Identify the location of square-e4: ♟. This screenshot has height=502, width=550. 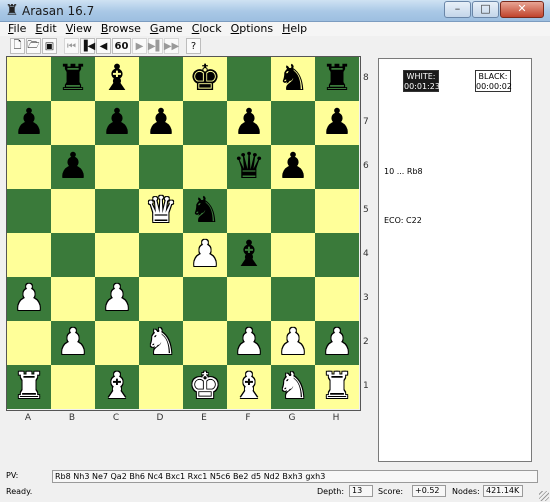
(205, 255).